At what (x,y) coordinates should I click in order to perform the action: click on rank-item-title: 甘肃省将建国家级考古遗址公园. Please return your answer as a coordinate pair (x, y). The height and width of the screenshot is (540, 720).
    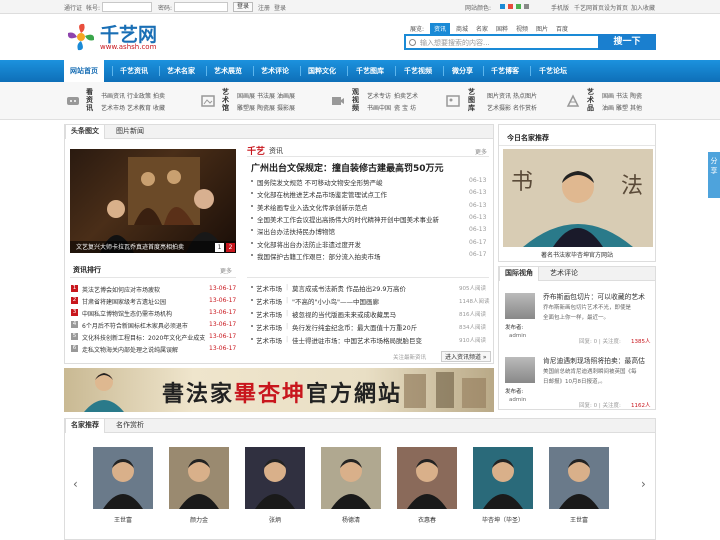
    Looking at the image, I should click on (124, 301).